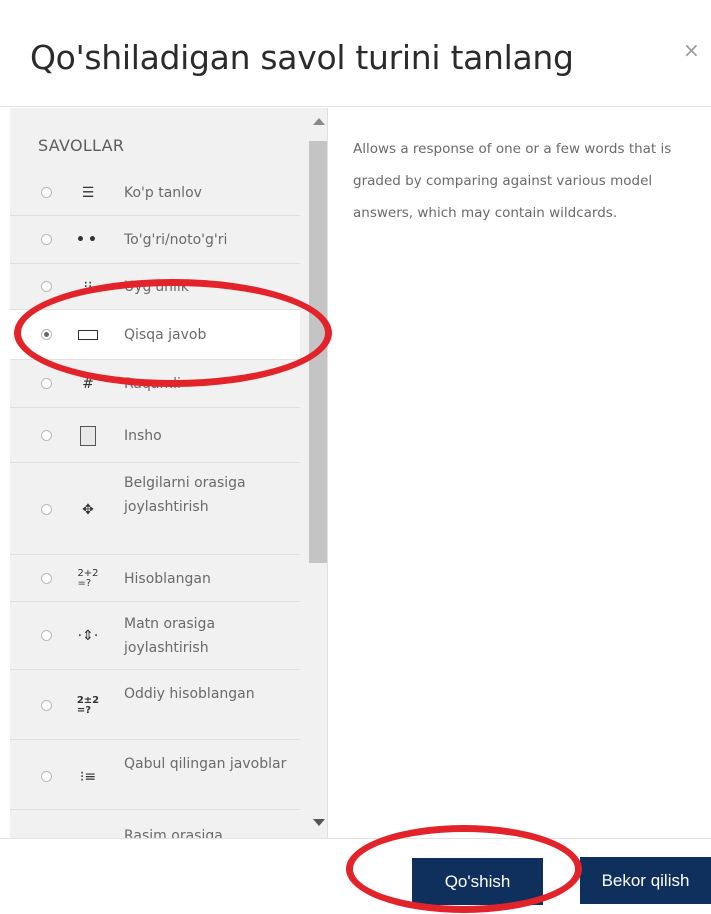 This screenshot has height=914, width=711. I want to click on multiple-choice-icon: ☰, so click(88, 193).